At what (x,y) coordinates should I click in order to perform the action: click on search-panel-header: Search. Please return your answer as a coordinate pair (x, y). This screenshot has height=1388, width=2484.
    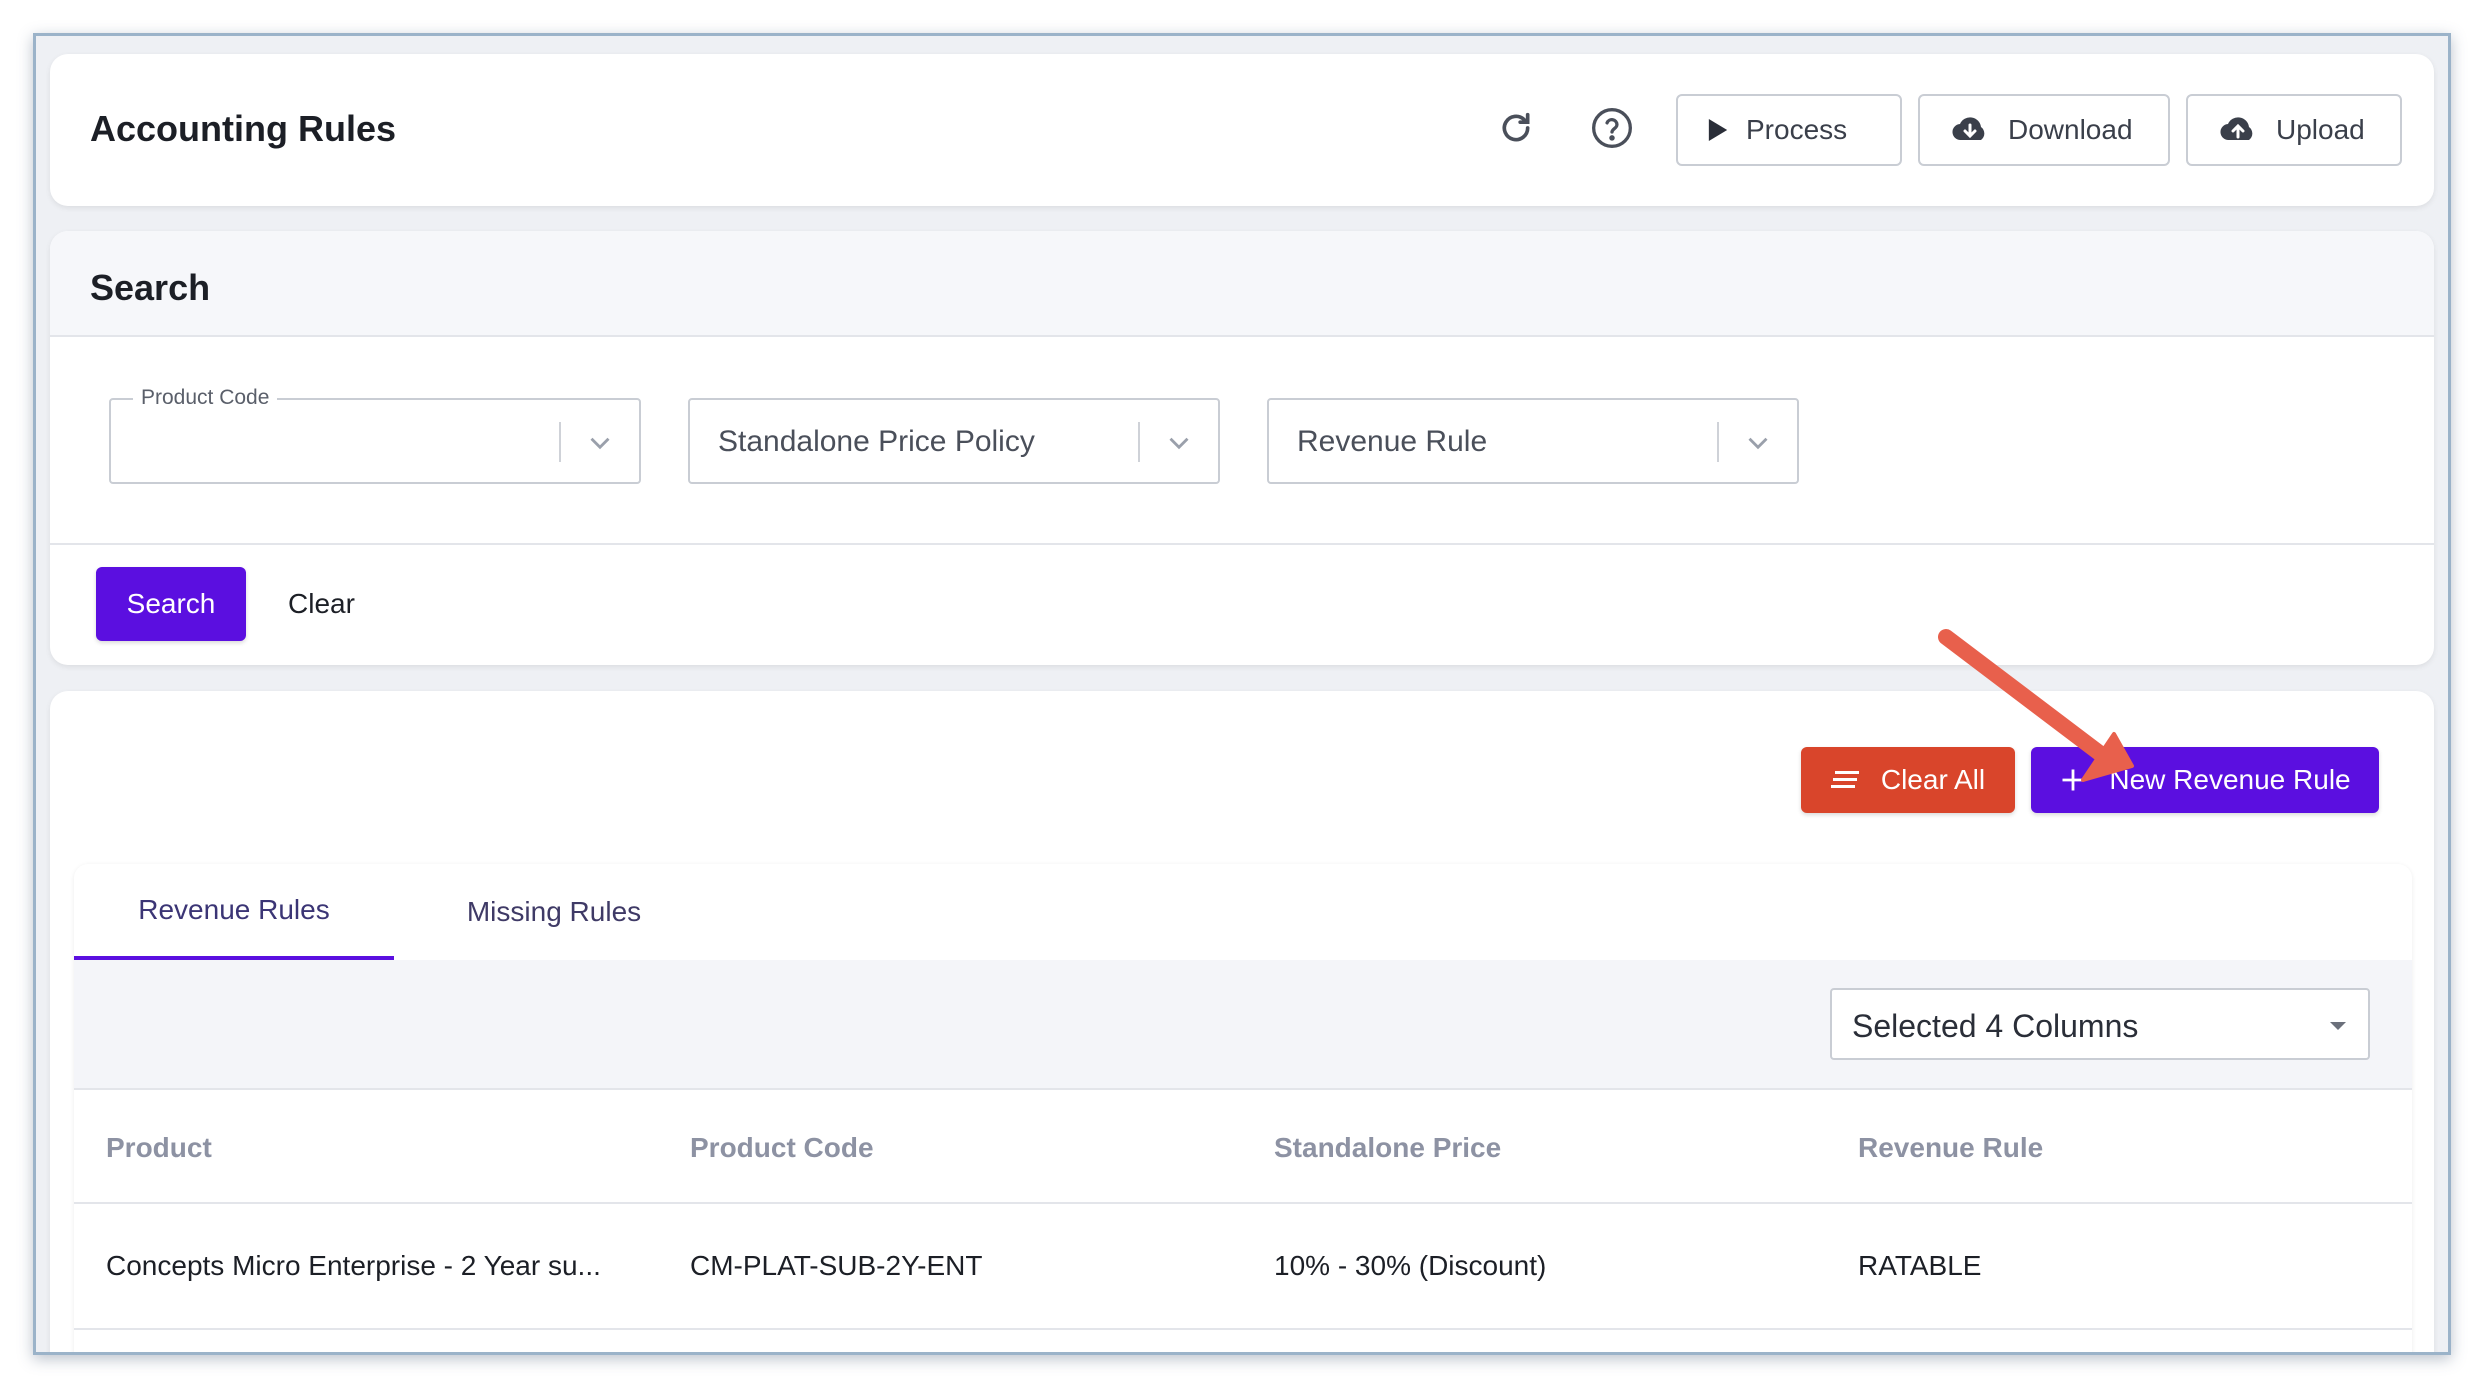
    Looking at the image, I should click on (1242, 284).